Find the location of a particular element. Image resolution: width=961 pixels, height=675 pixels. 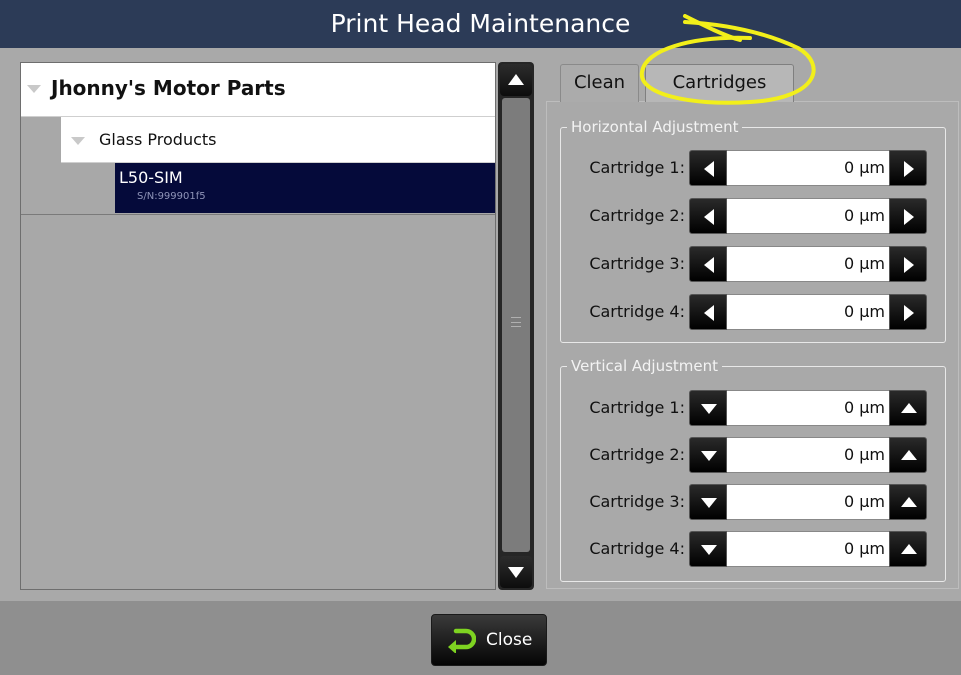

close-button-label: Close is located at coordinates (509, 640).